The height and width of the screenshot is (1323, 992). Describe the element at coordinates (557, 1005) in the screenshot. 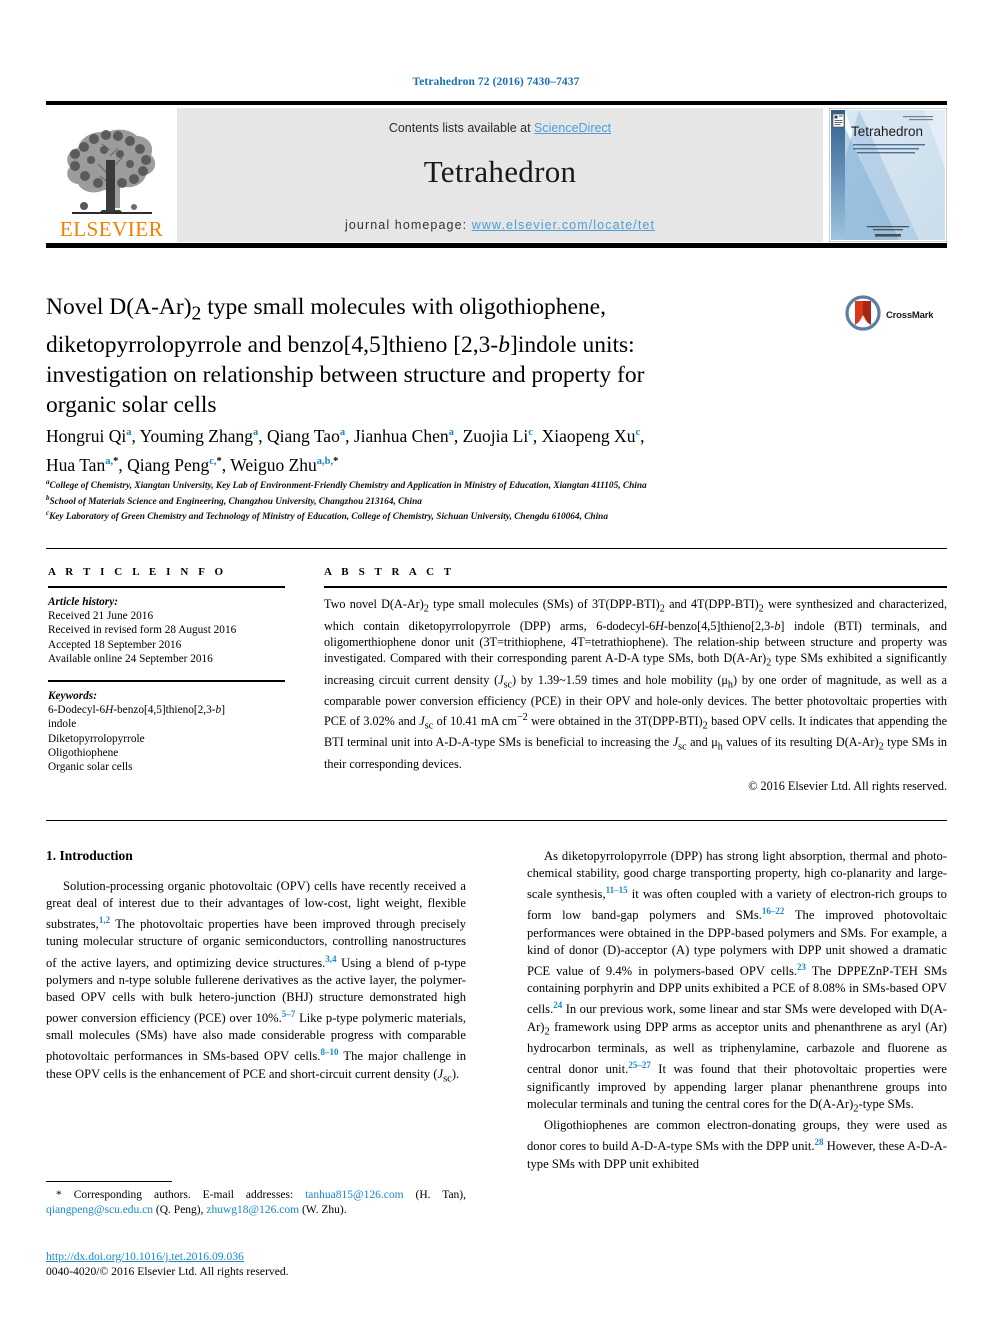

I see `citation-ref: 24` at that location.